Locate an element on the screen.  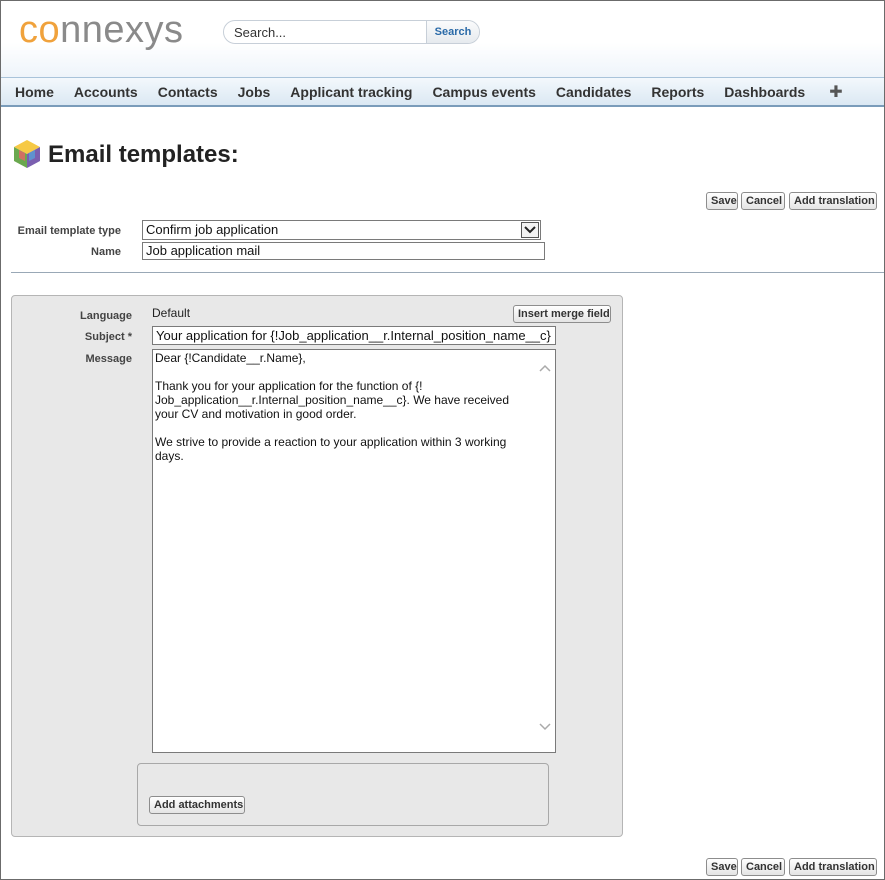
cancel-button-bottom: Cancel is located at coordinates (763, 867).